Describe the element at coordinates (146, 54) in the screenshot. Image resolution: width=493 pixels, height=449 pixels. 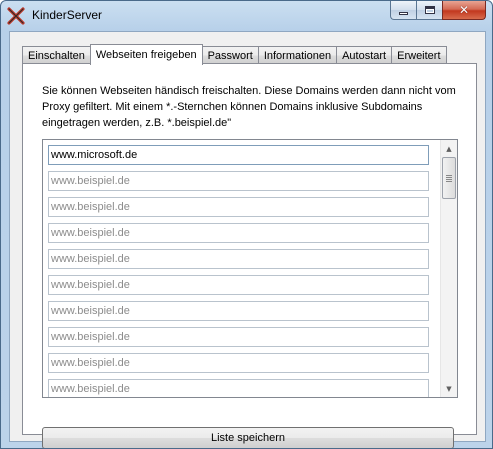
I see `tab-webseiten-freigeben: Webseiten freigeben` at that location.